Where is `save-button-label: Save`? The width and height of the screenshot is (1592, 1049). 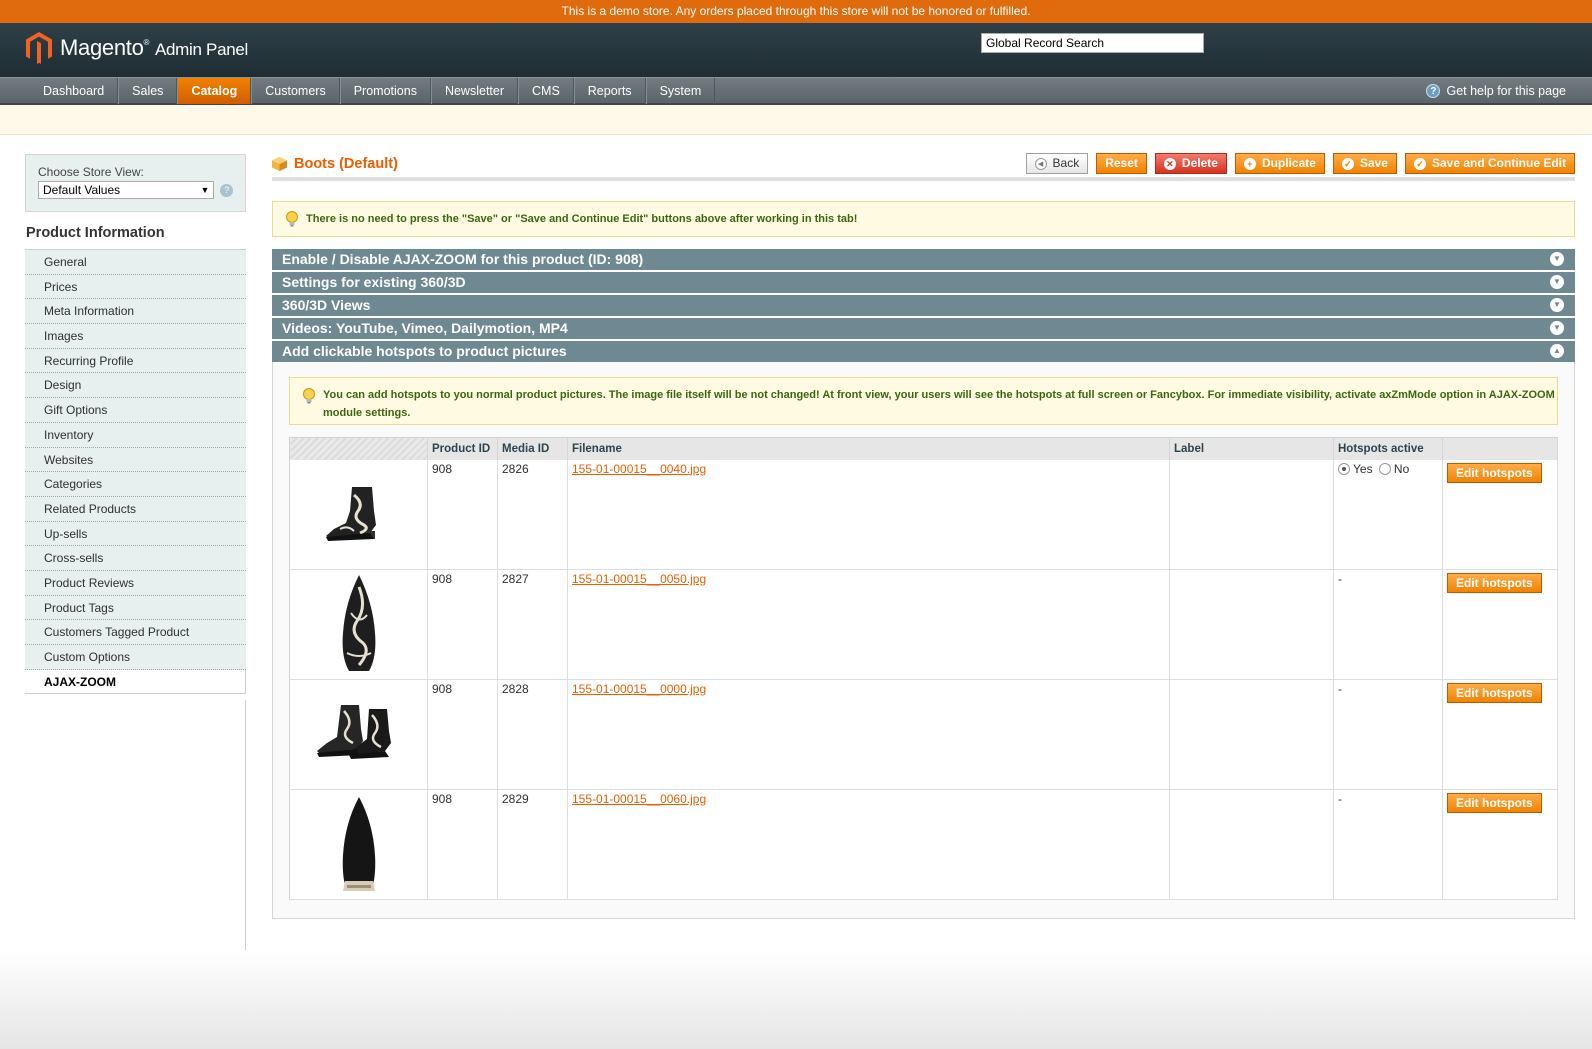 save-button-label: Save is located at coordinates (1373, 163).